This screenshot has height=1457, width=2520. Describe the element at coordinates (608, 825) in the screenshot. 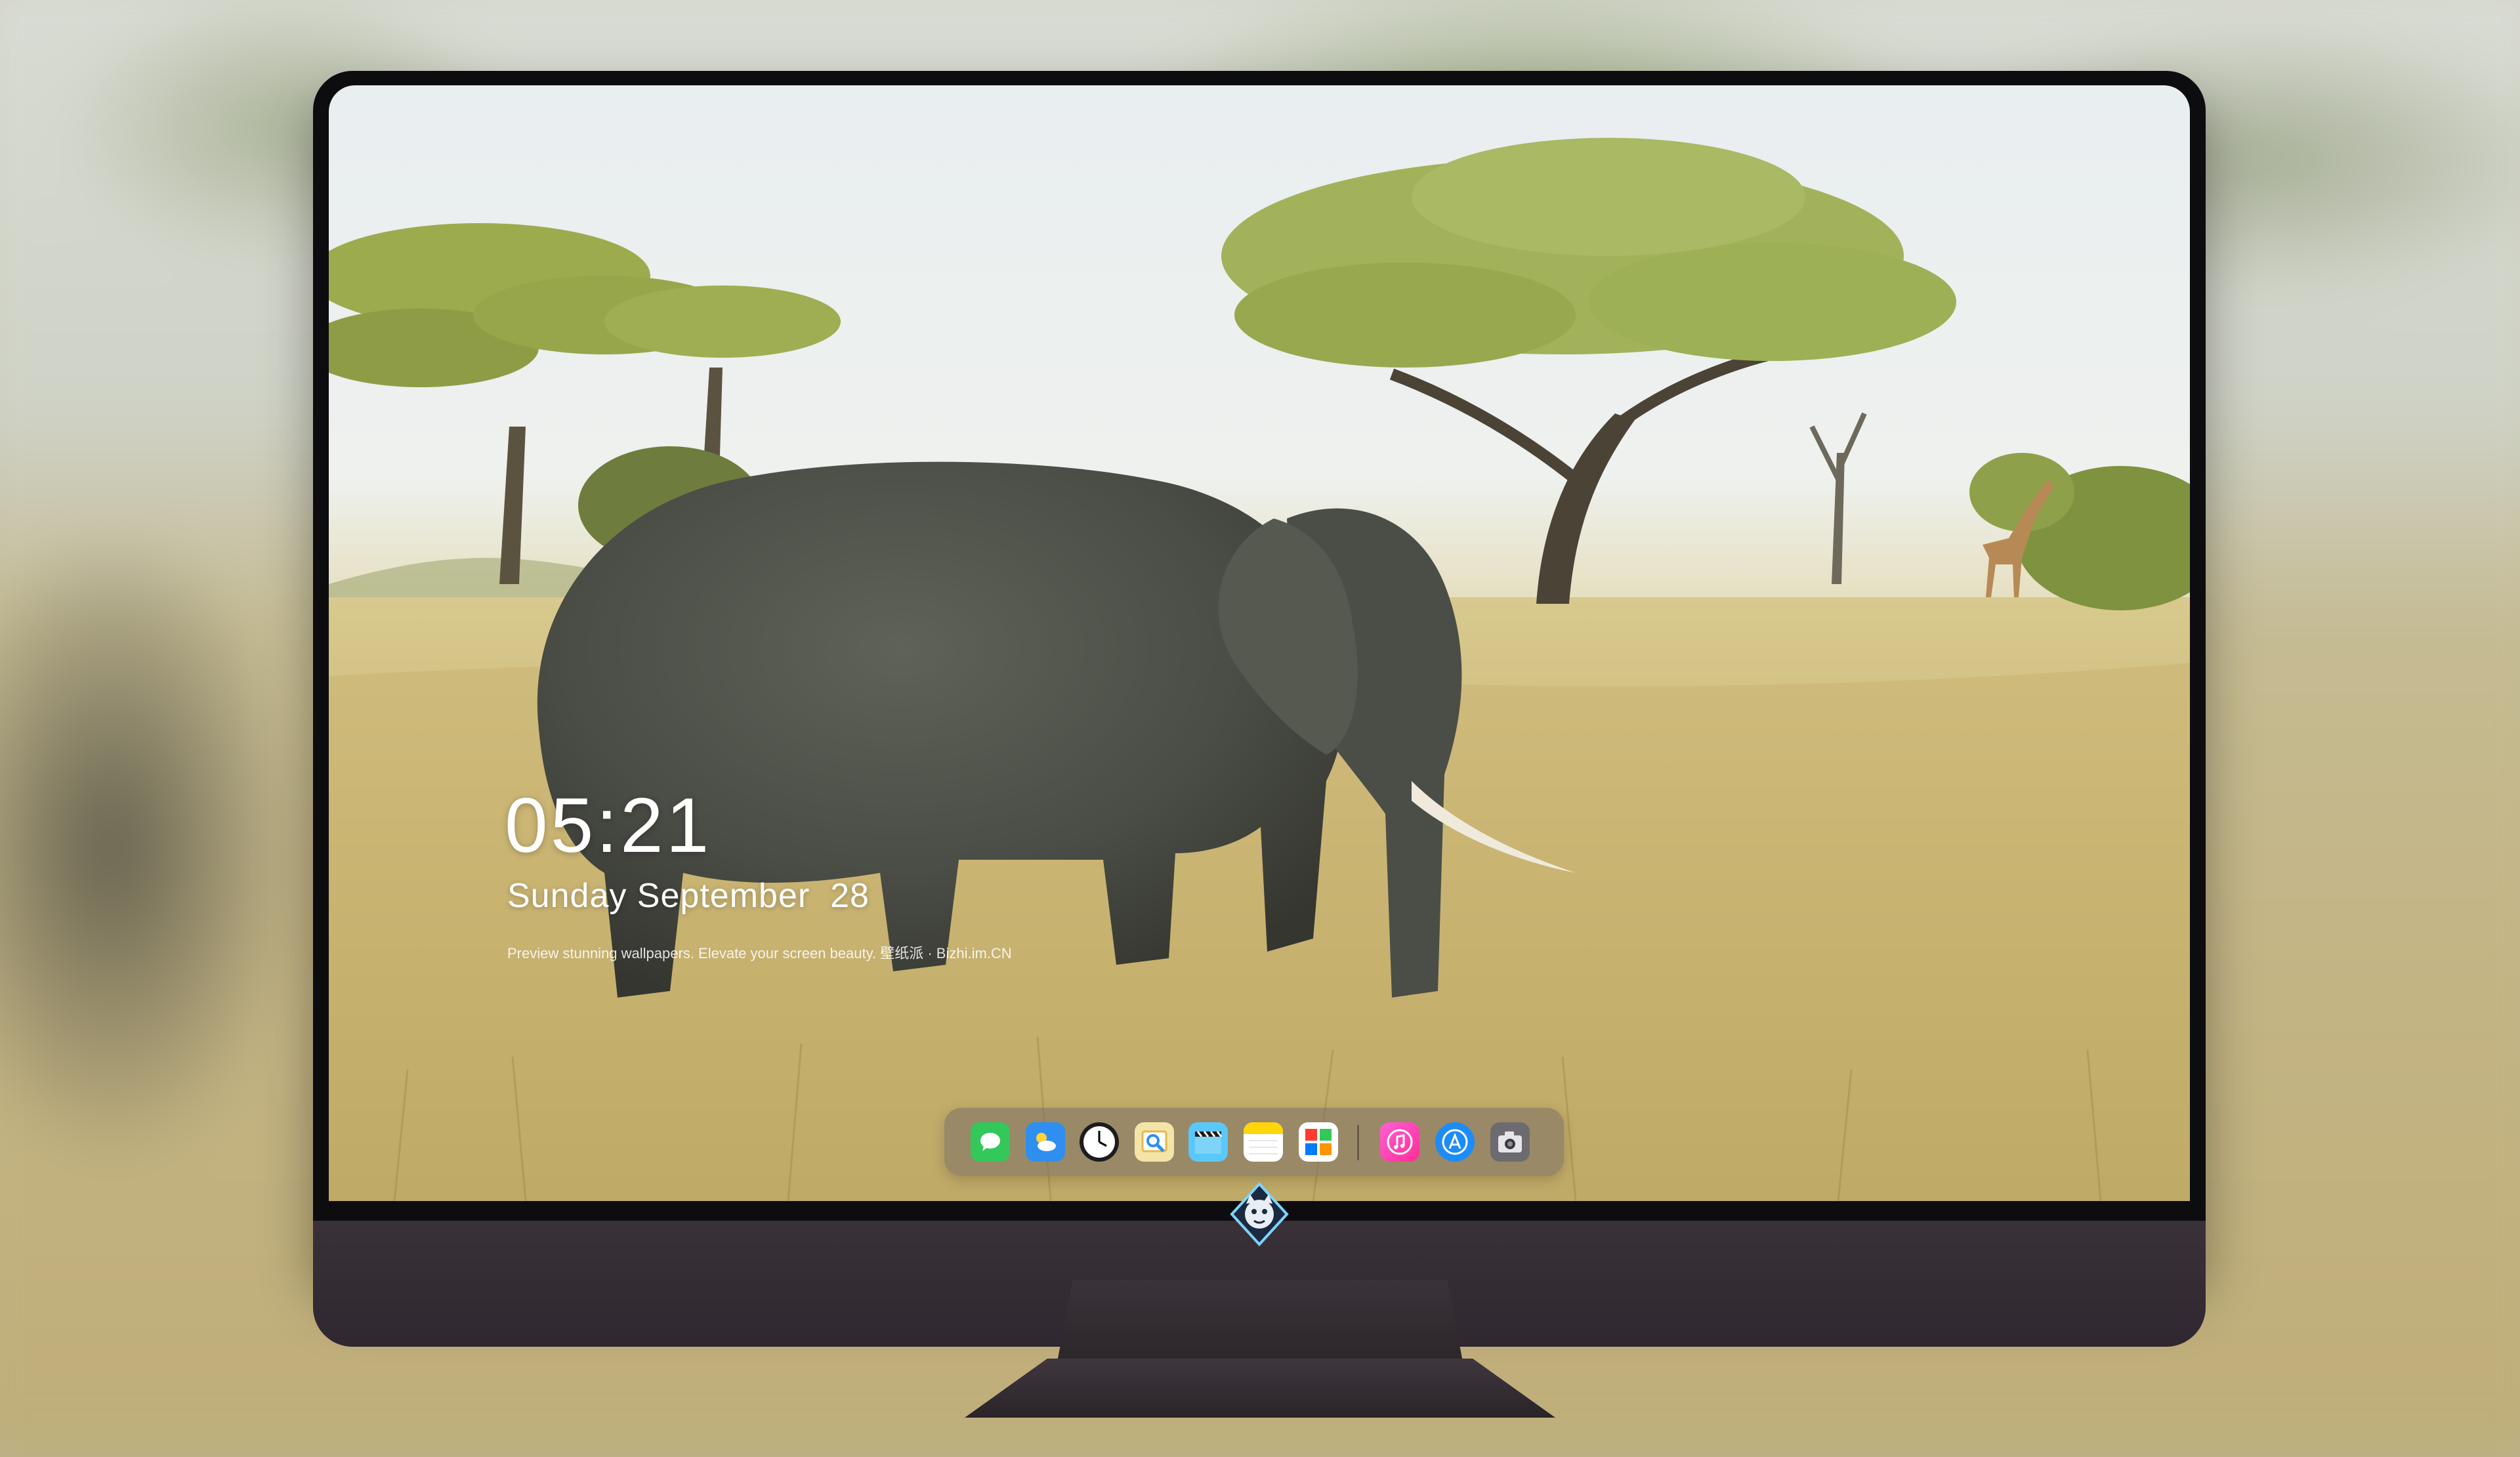

I see `lock-clock: 05:21` at that location.